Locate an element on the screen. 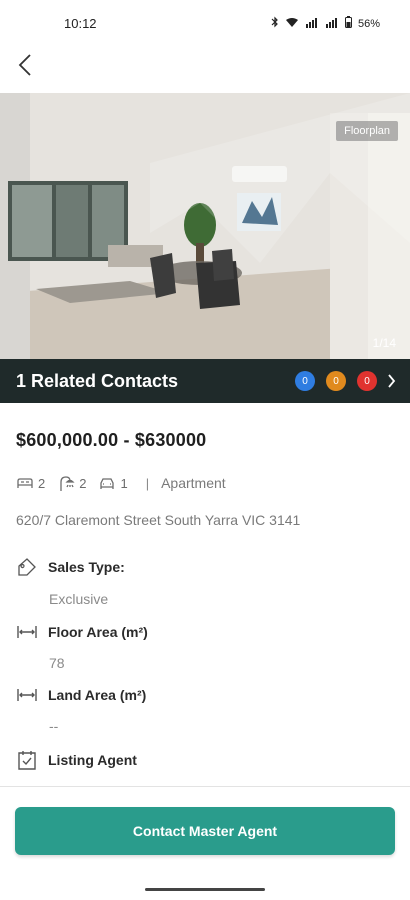  floorplan-button: Floorplan is located at coordinates (367, 131).